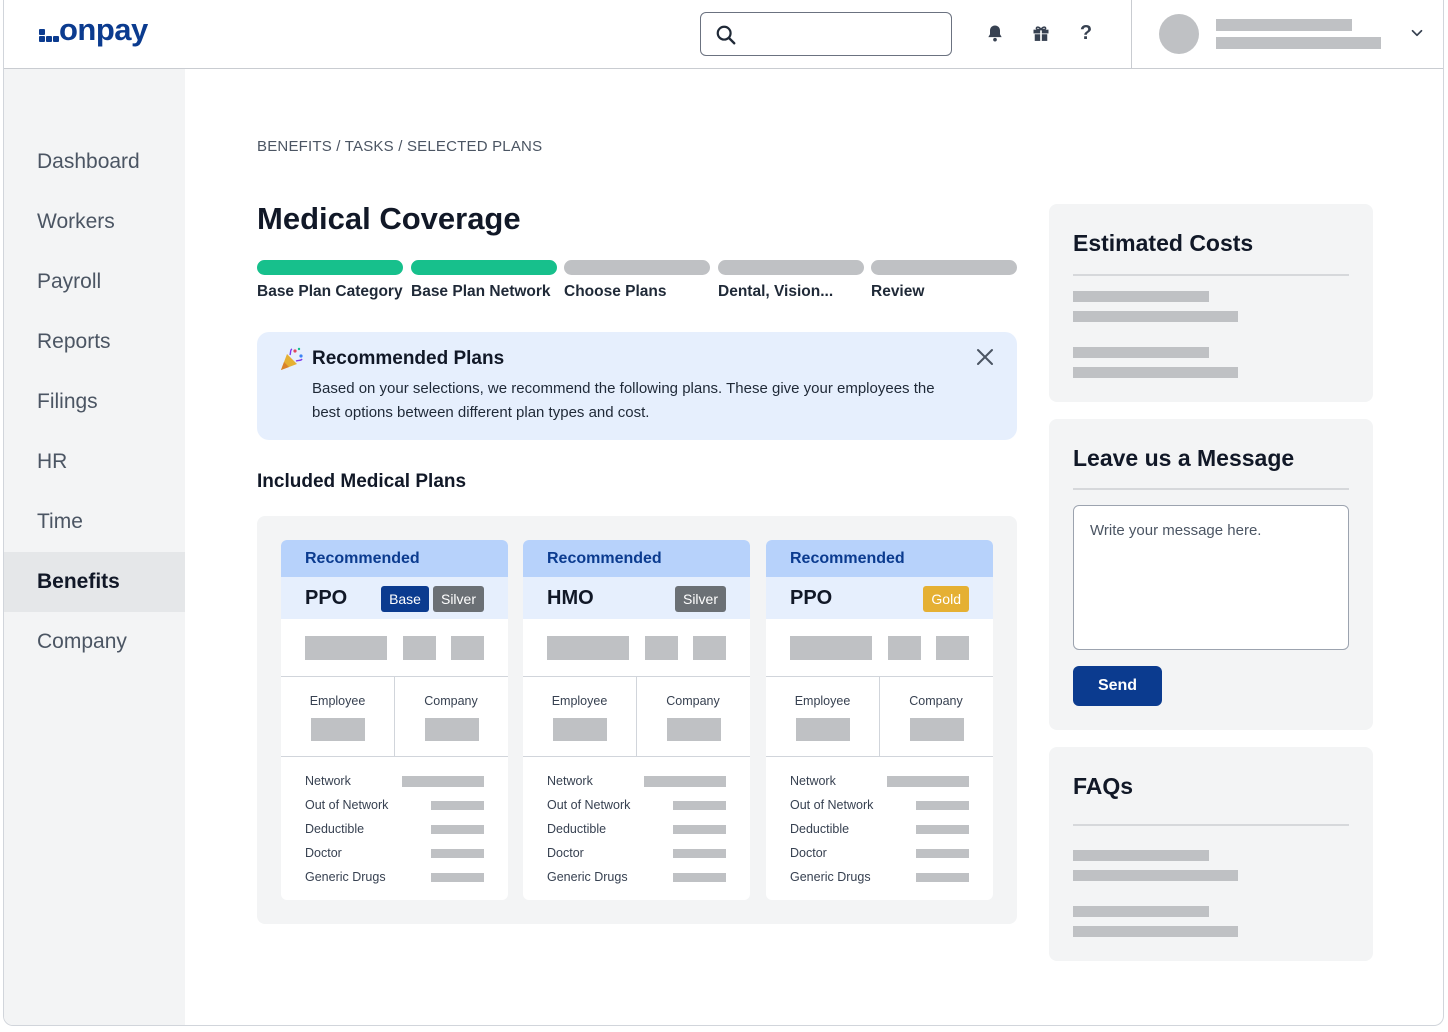 This screenshot has height=1032, width=1448. What do you see at coordinates (843, 34) in the screenshot?
I see `search-input` at bounding box center [843, 34].